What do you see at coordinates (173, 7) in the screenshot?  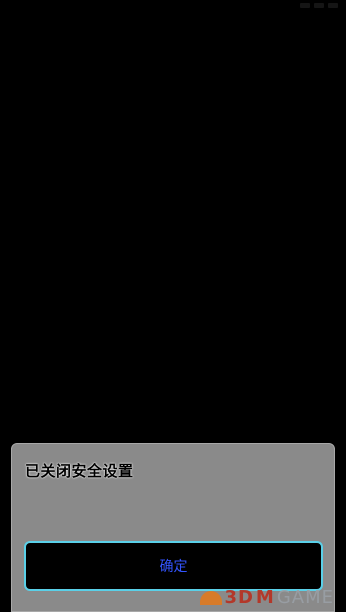 I see `status-bar` at bounding box center [173, 7].